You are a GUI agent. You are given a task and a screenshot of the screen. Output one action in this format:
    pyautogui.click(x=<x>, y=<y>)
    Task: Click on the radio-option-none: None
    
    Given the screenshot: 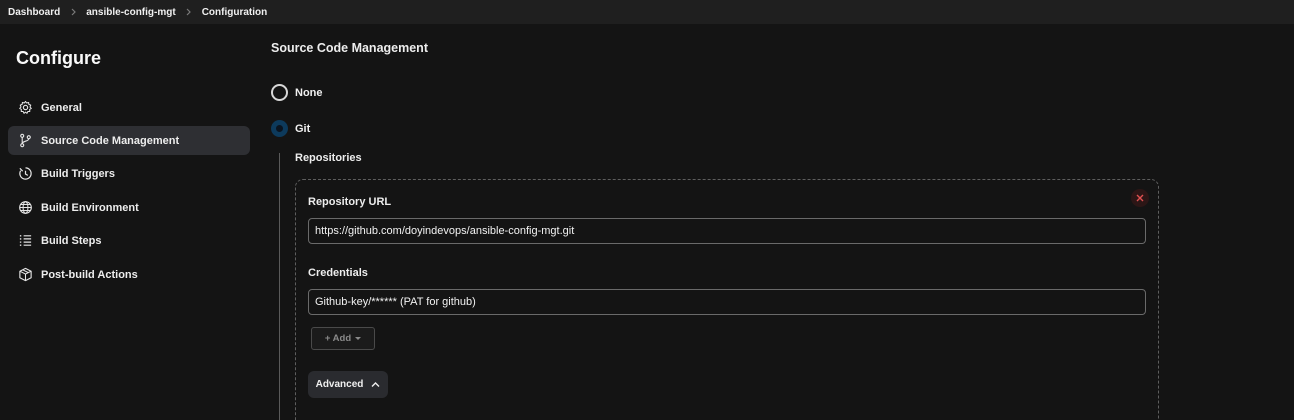 What is the action you would take?
    pyautogui.click(x=297, y=92)
    